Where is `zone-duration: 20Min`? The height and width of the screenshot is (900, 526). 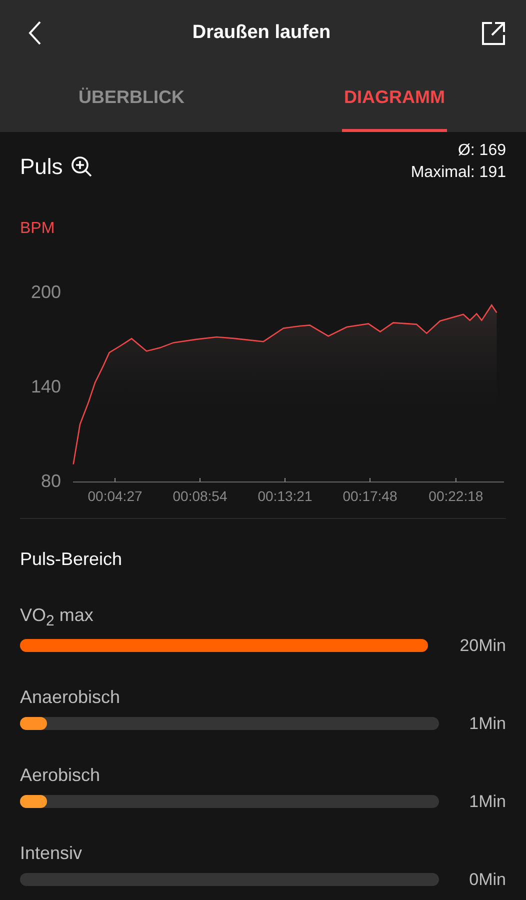 zone-duration: 20Min is located at coordinates (482, 646).